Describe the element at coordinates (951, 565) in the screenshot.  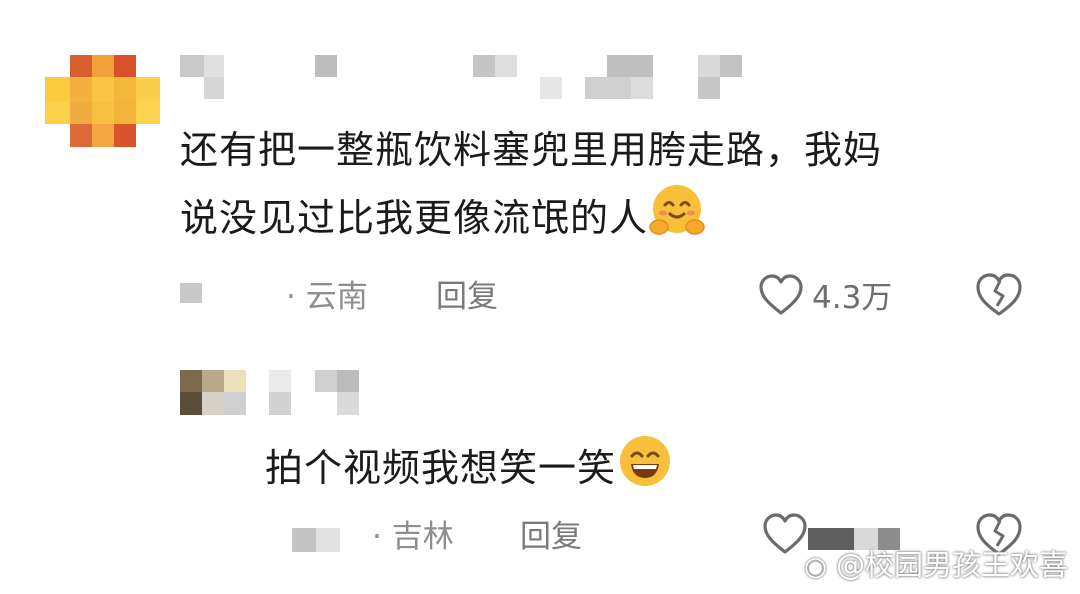
I see `watermark-text: @校园男孩王欢喜` at that location.